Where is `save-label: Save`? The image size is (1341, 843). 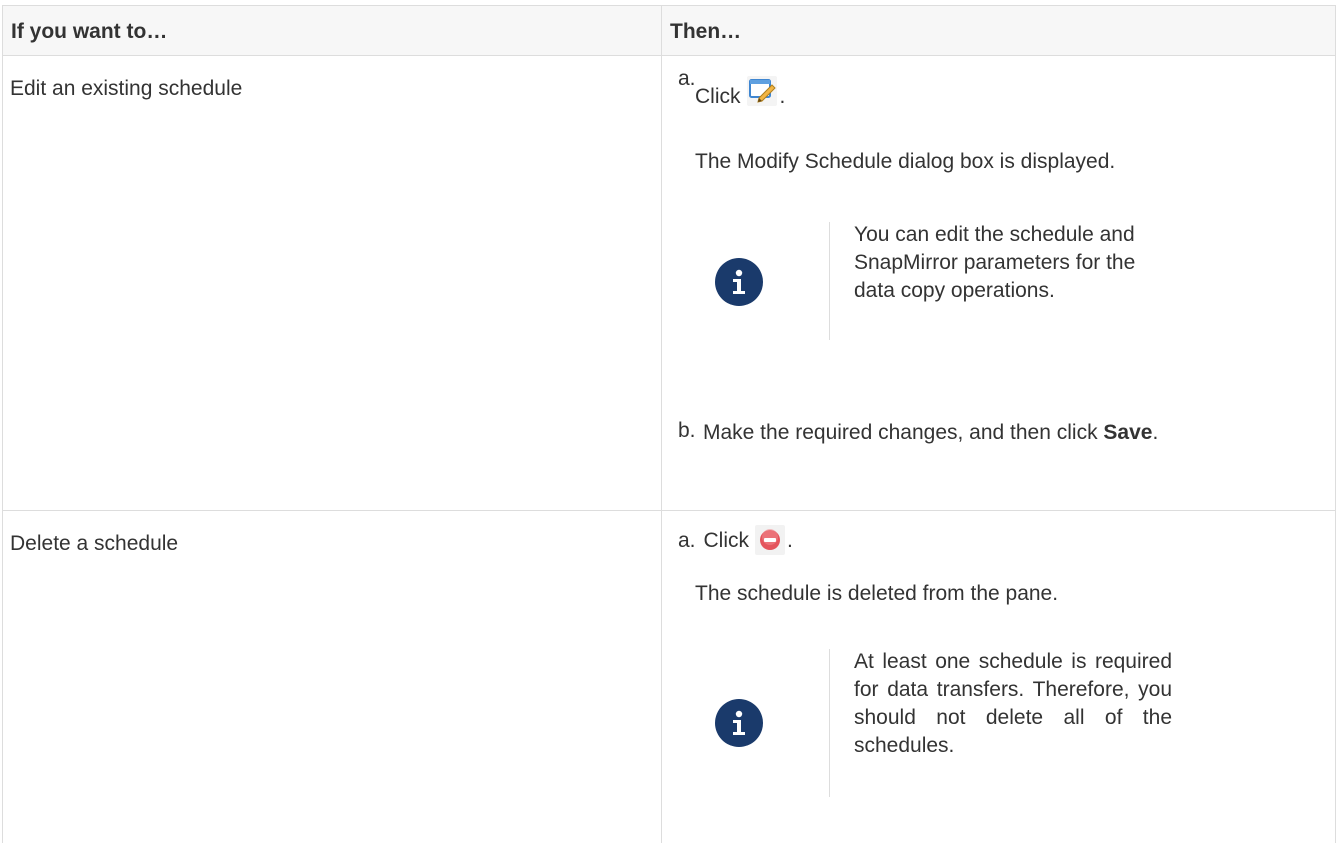
save-label: Save is located at coordinates (1128, 432).